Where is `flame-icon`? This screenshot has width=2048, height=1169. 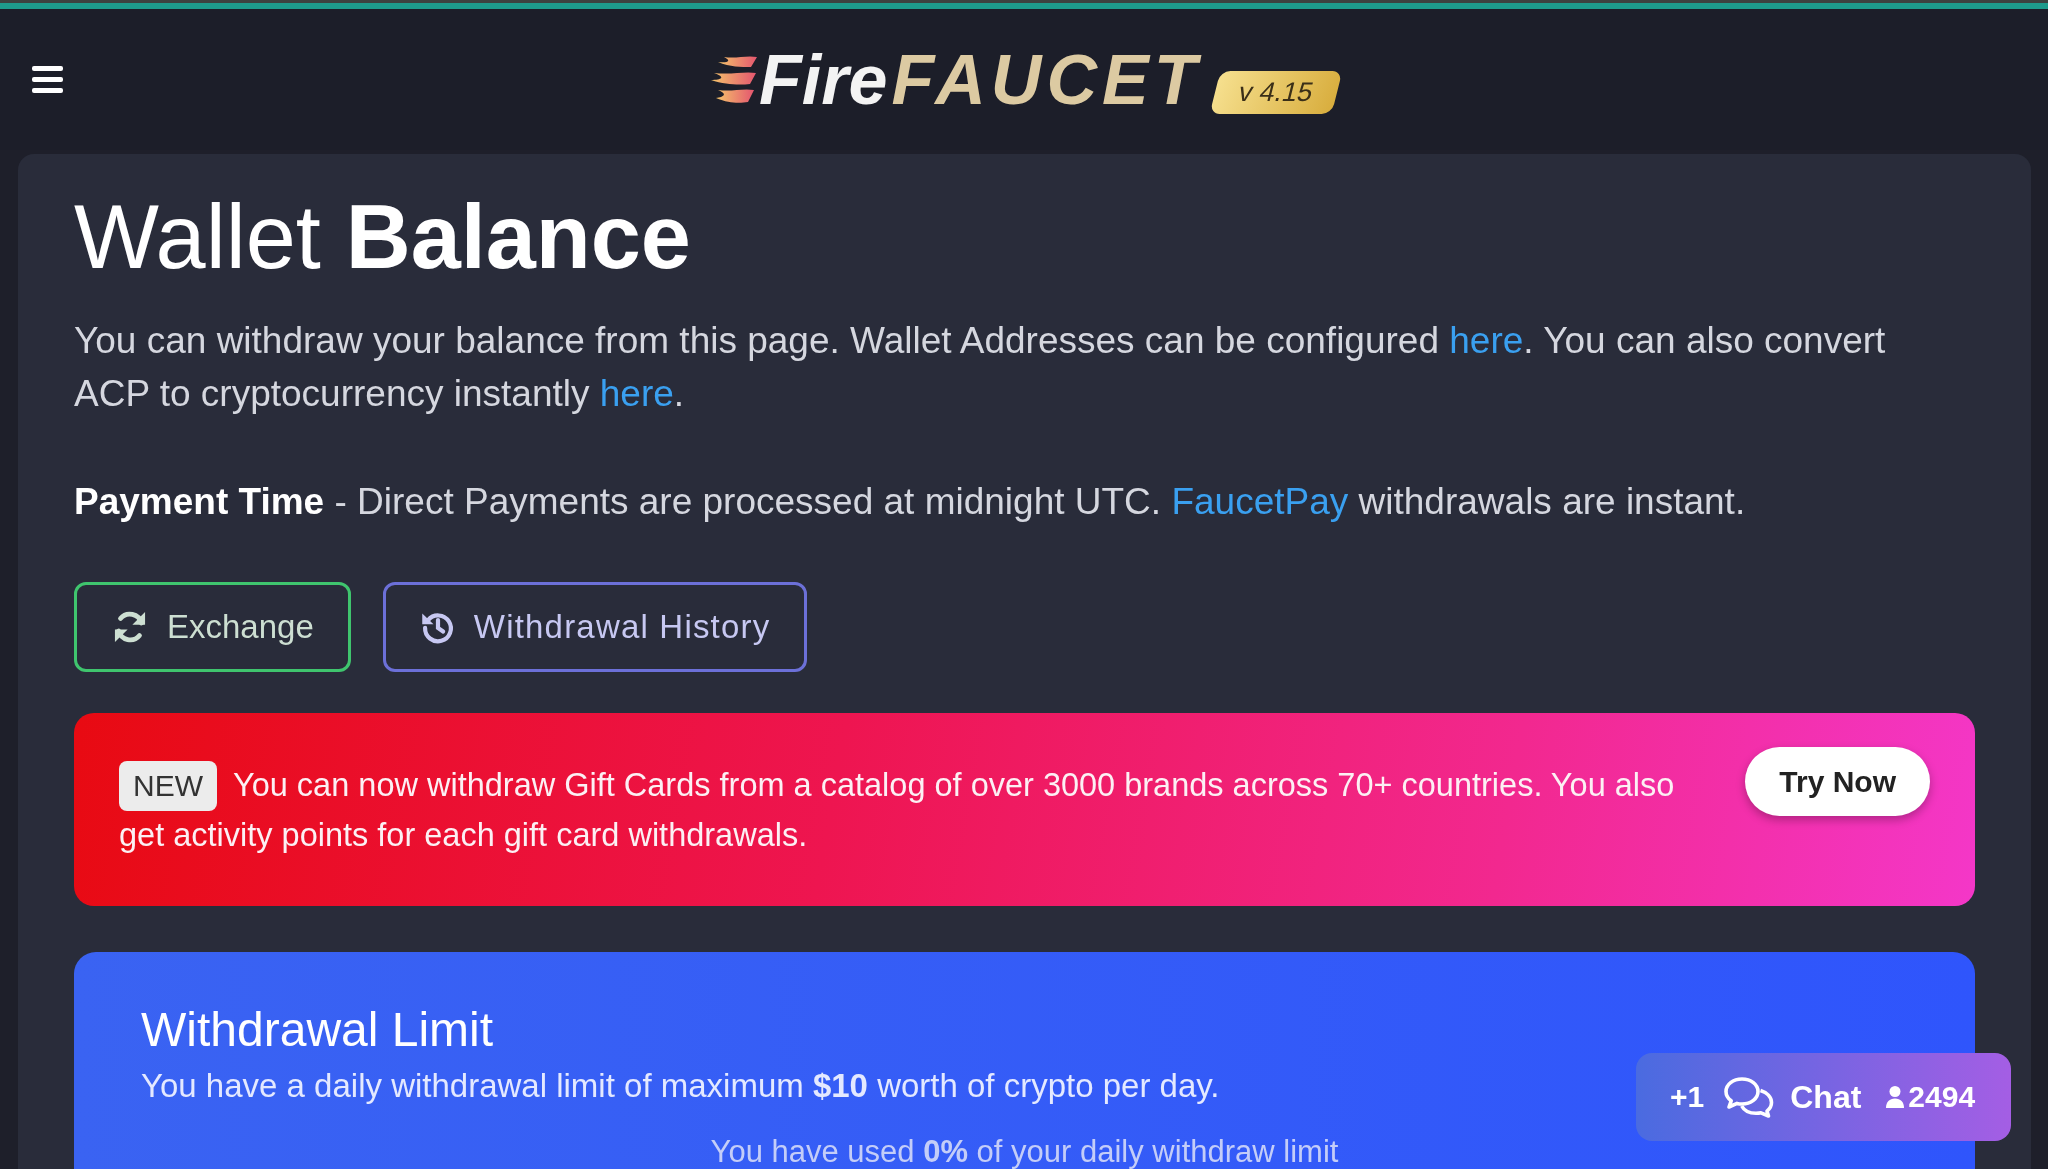 flame-icon is located at coordinates (734, 79).